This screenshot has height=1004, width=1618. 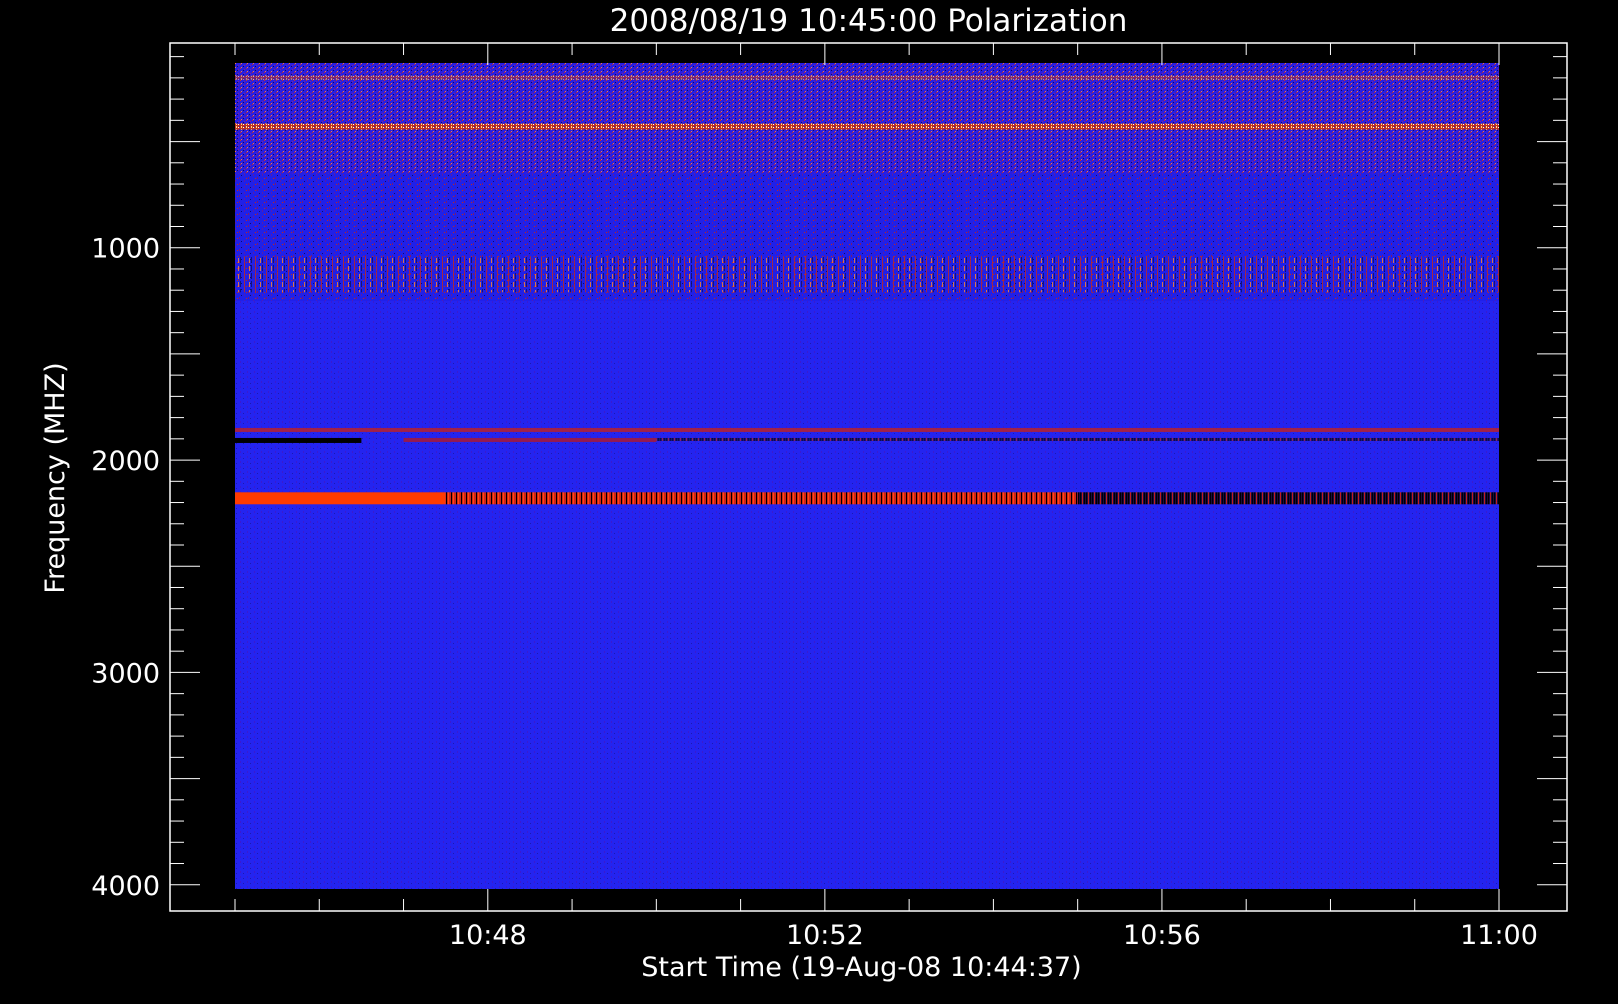 What do you see at coordinates (488, 935) in the screenshot?
I see `x-tick-label: 10:48` at bounding box center [488, 935].